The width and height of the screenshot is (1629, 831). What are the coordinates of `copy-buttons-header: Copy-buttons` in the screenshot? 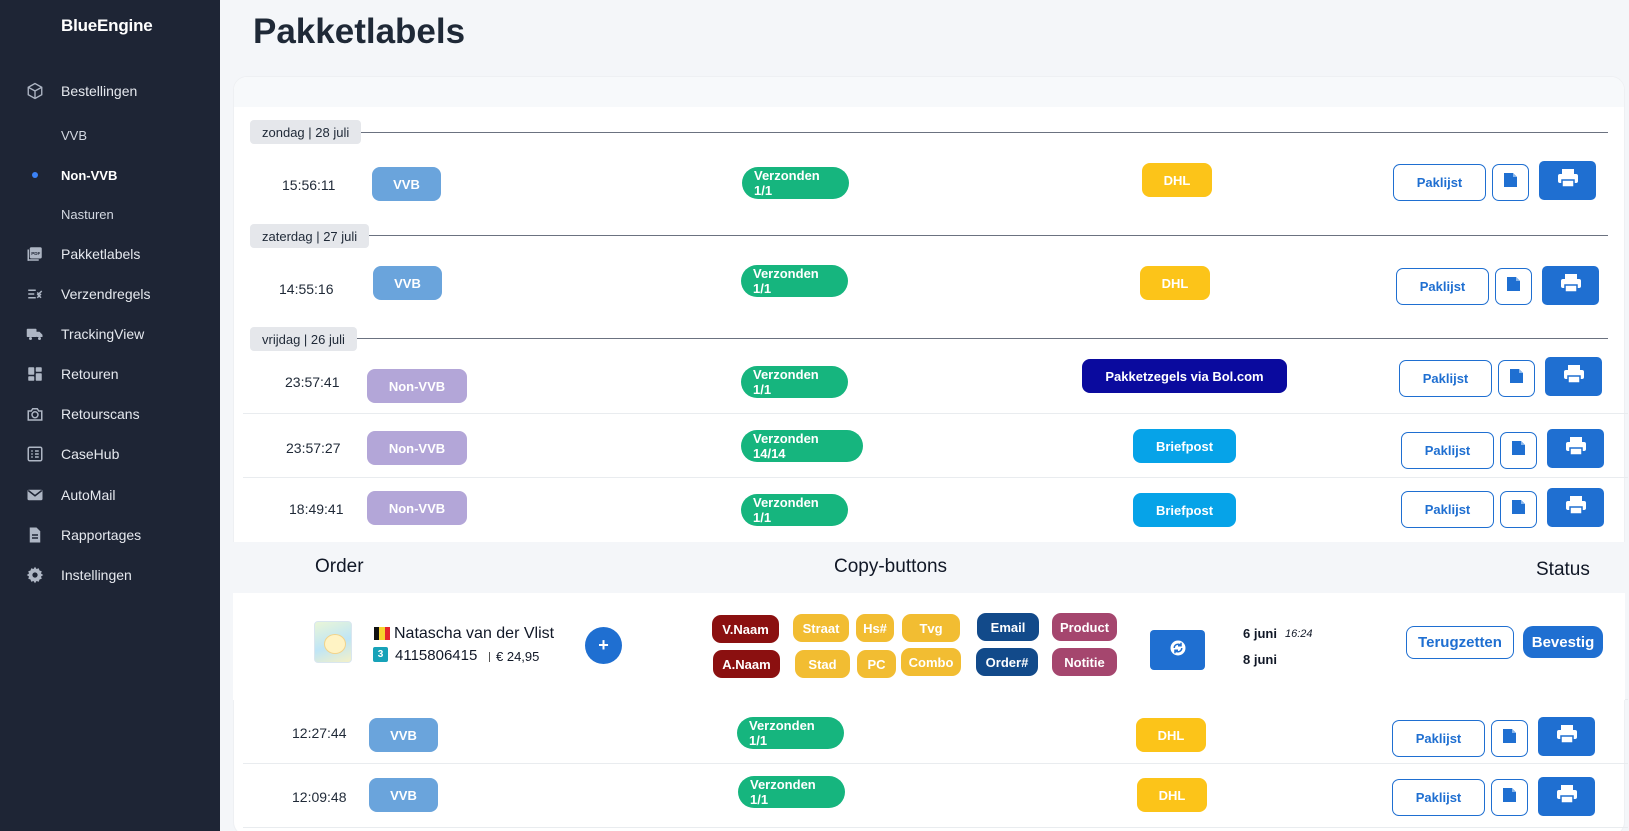 It's located at (891, 566).